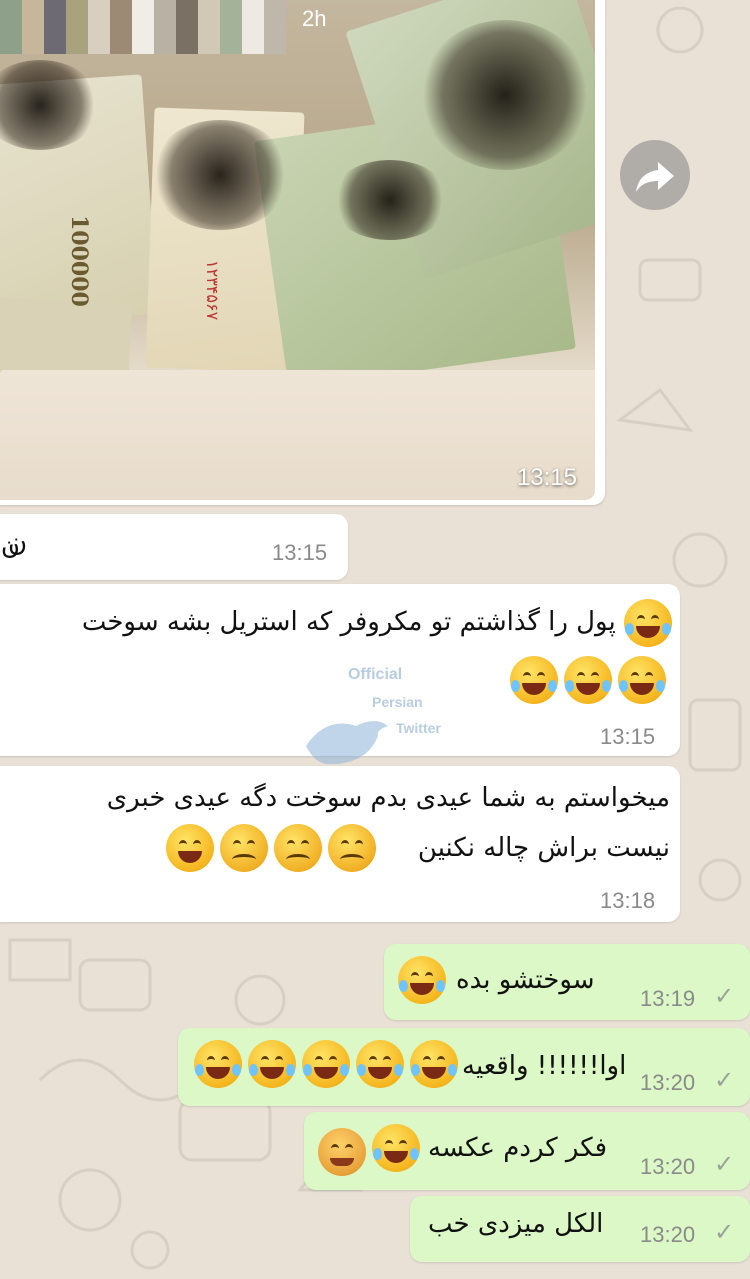  What do you see at coordinates (79, 261) in the screenshot?
I see `banknote-denomination: 100000` at bounding box center [79, 261].